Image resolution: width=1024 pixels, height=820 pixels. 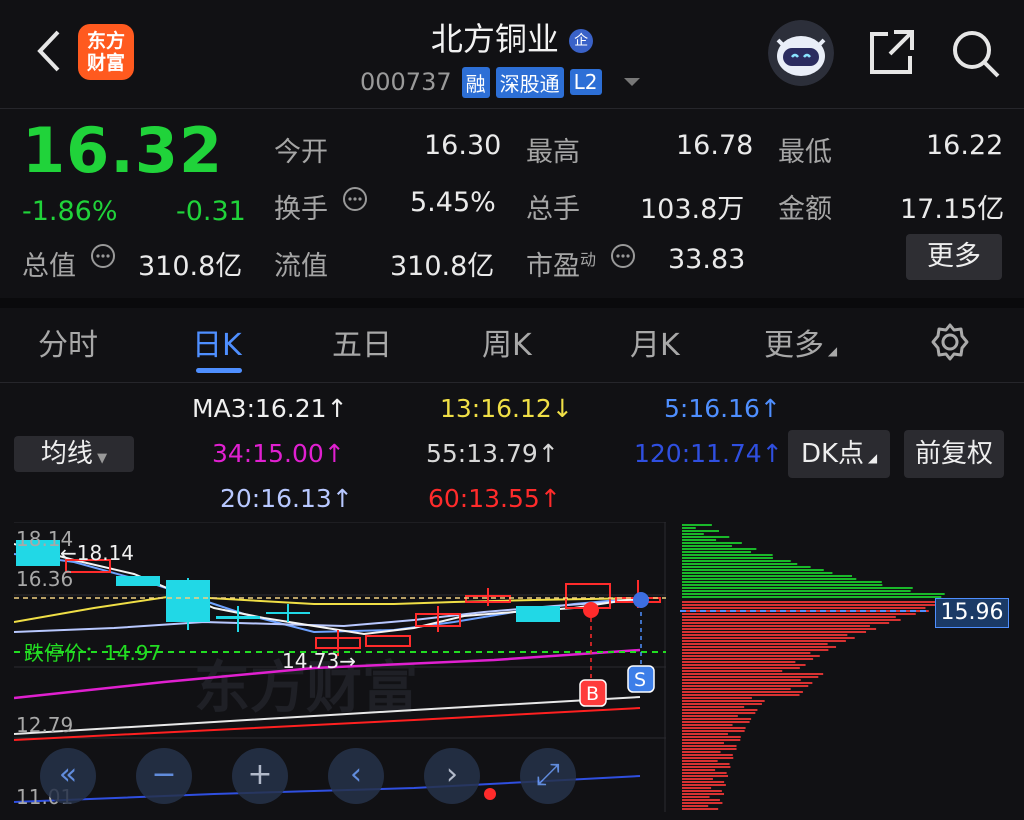 What do you see at coordinates (68, 342) in the screenshot?
I see `tab-intraday: 分时` at bounding box center [68, 342].